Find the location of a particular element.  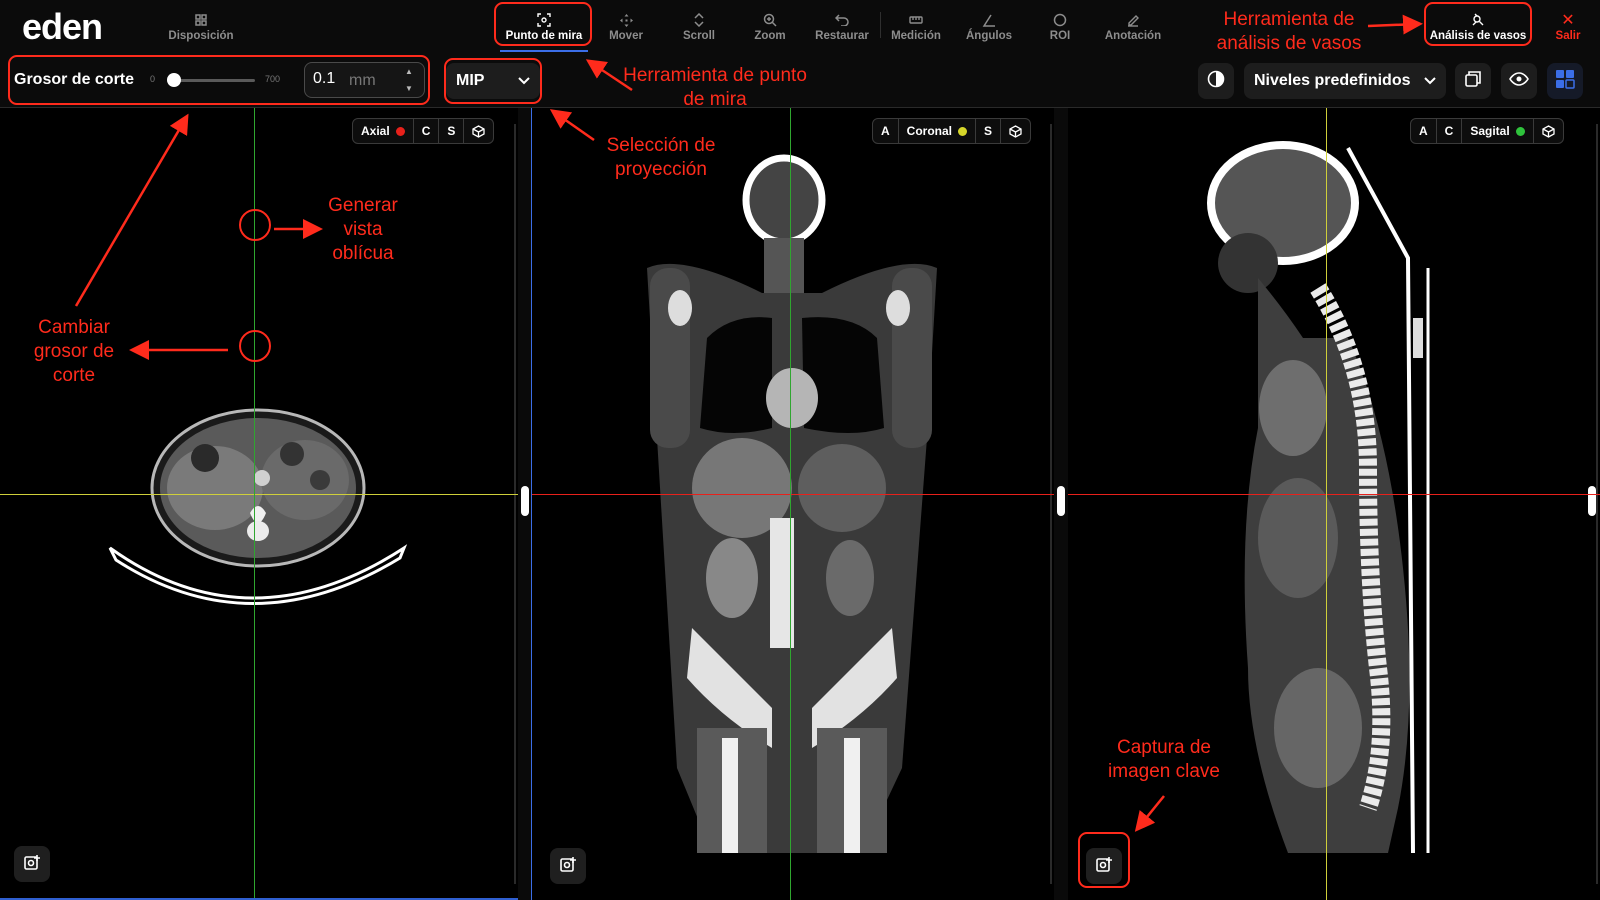

exit-label: Salir is located at coordinates (1568, 36).